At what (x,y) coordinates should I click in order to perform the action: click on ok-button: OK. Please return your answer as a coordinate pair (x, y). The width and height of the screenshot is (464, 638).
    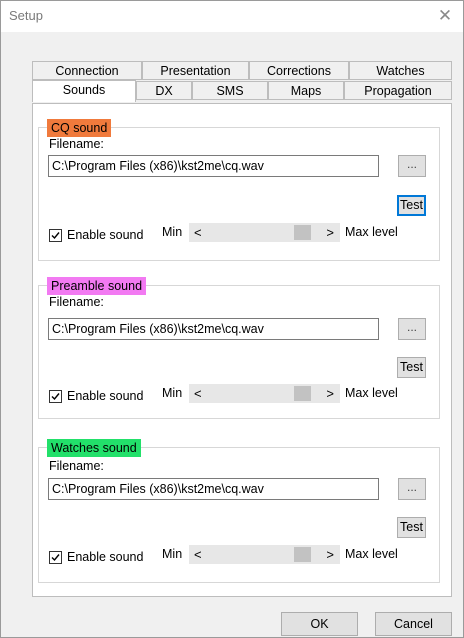
    Looking at the image, I should click on (319, 624).